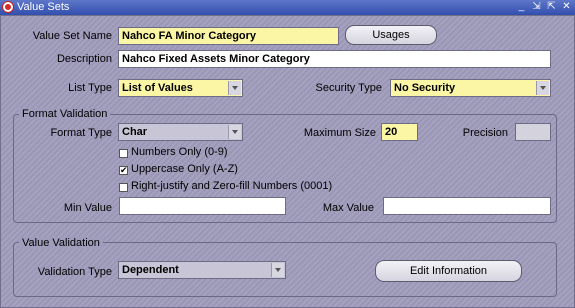  What do you see at coordinates (467, 206) in the screenshot?
I see `max-value-field` at bounding box center [467, 206].